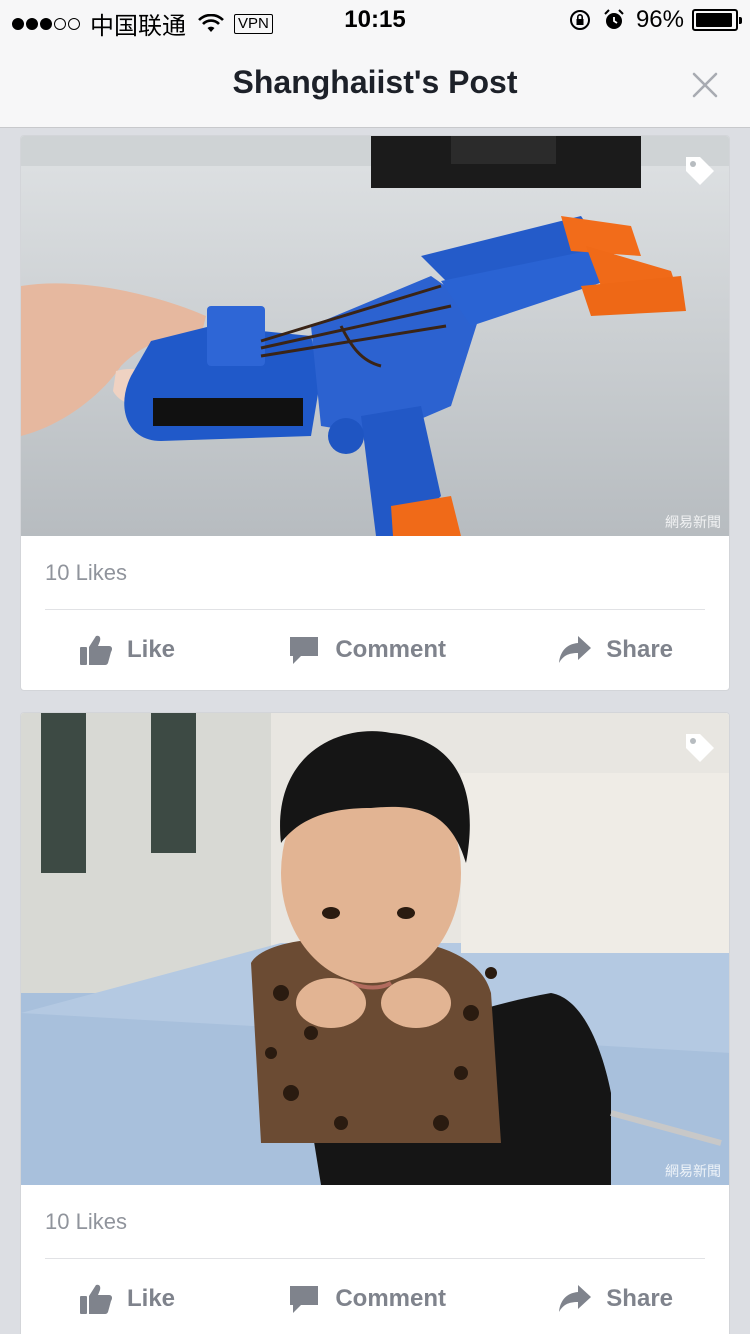 This screenshot has width=750, height=1334. What do you see at coordinates (375, 20) in the screenshot?
I see `status-bar: 中国联通 VPN 10:15 96%` at bounding box center [375, 20].